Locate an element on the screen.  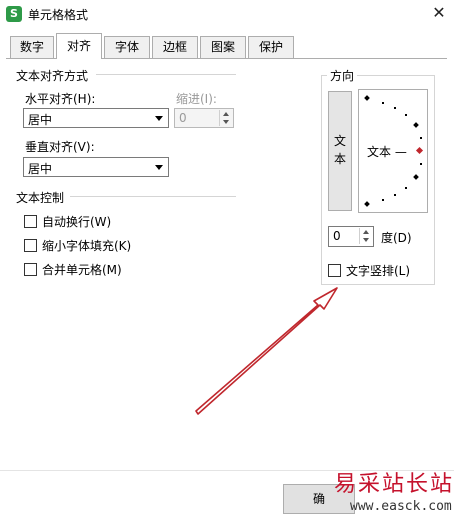
watermark-url: www.easck.com is located at coordinates (401, 506).